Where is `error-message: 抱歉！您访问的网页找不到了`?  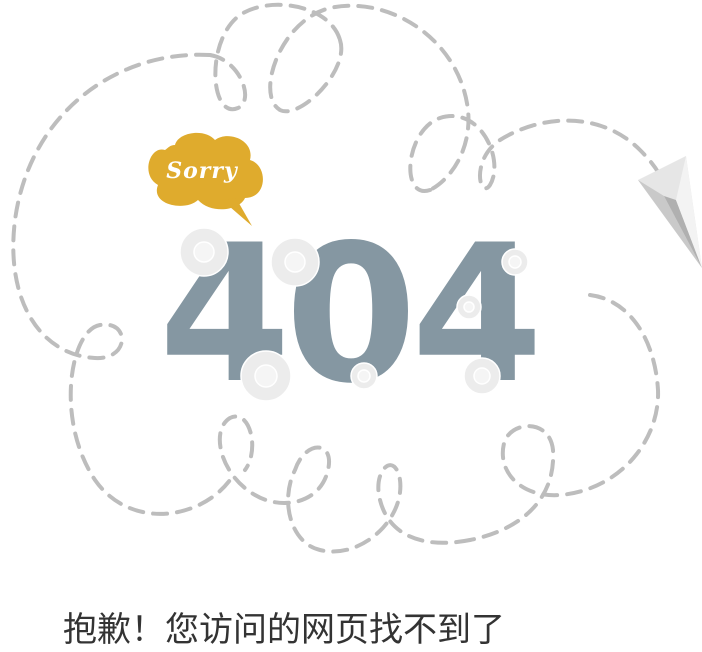 error-message: 抱歉！您访问的网页找不到了 is located at coordinates (284, 630).